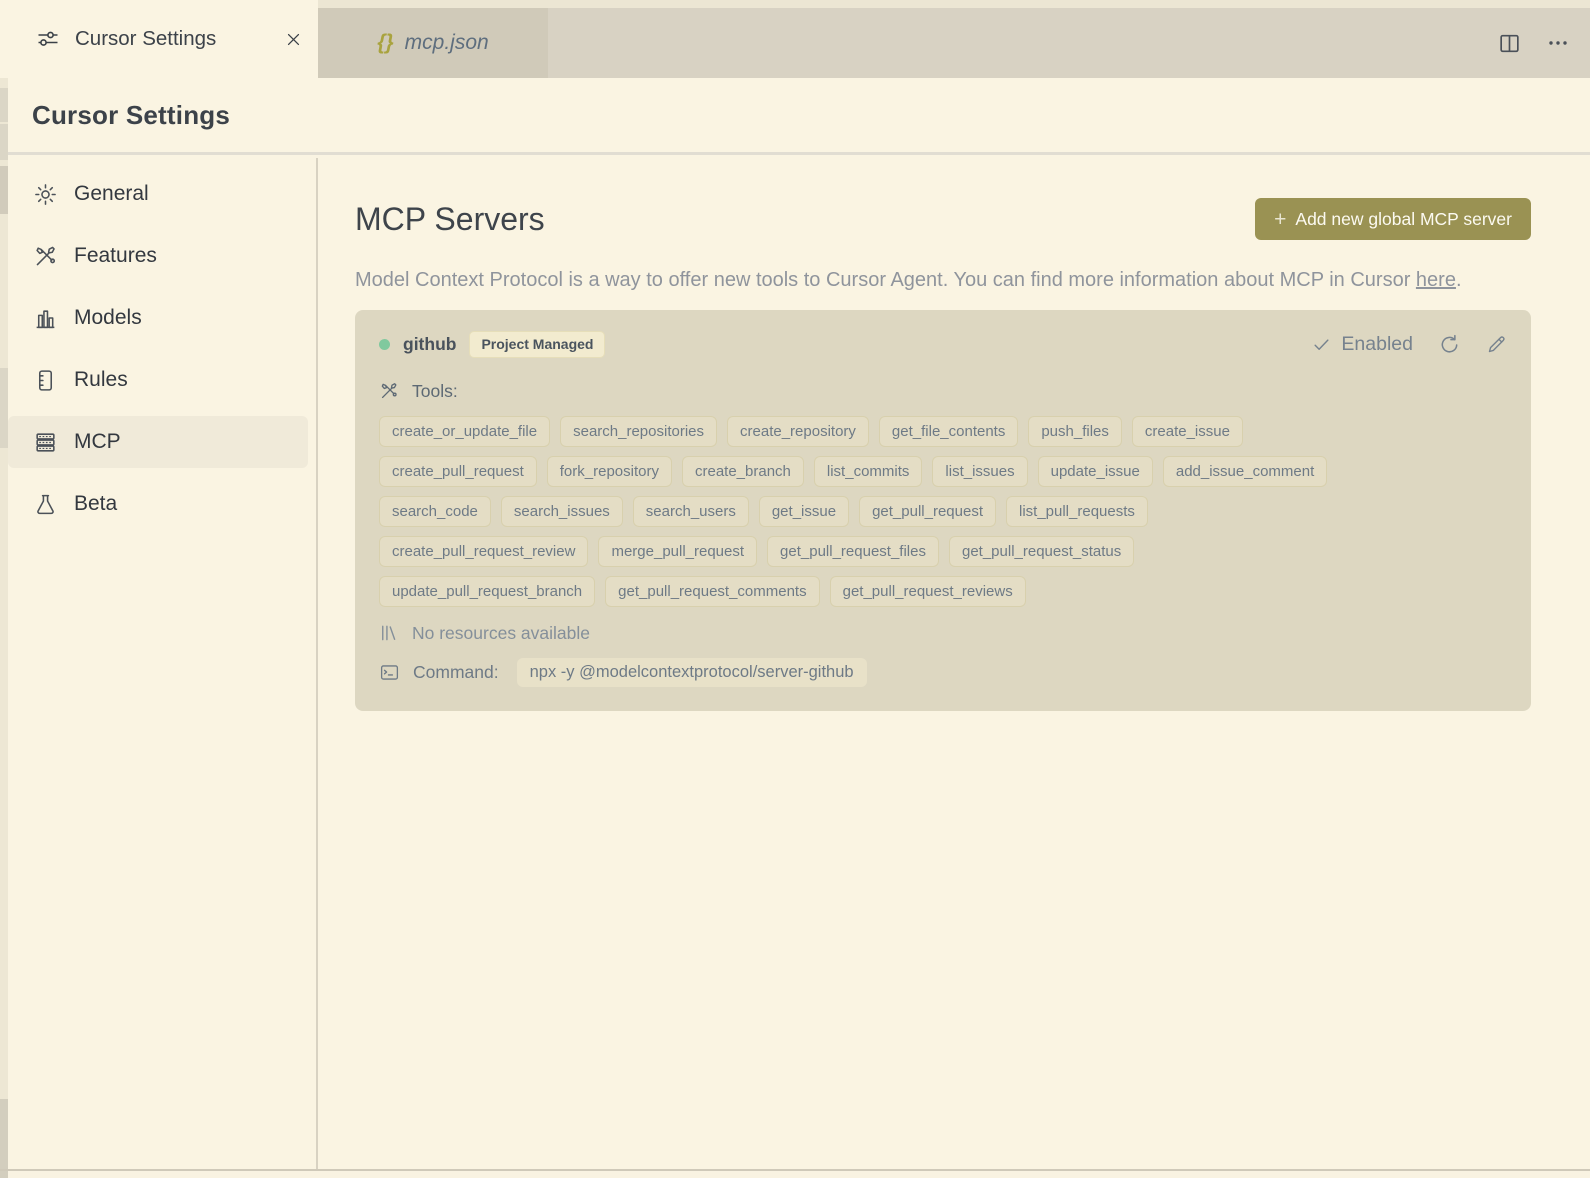 Image resolution: width=1590 pixels, height=1178 pixels. Describe the element at coordinates (385, 42) in the screenshot. I see `json-braces-icon: {}` at that location.